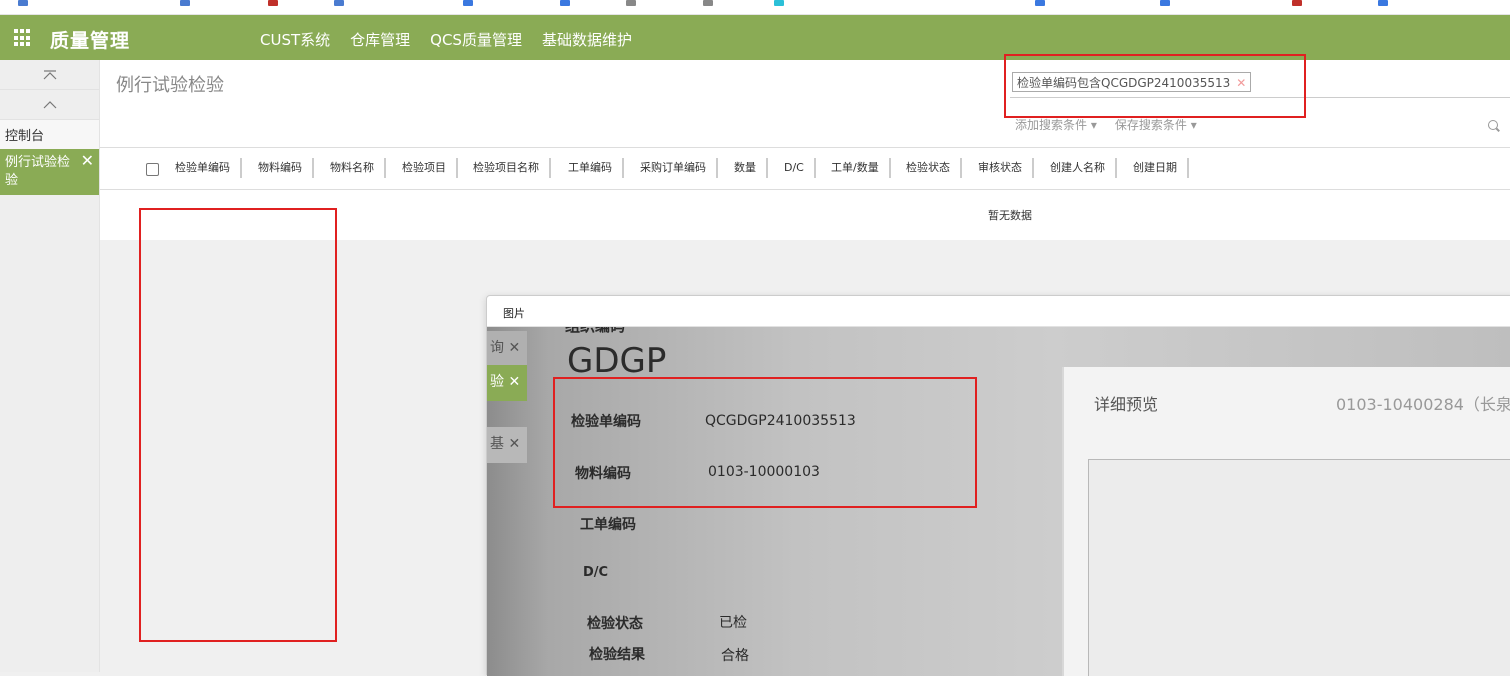 The height and width of the screenshot is (676, 1510). I want to click on menu-qcs: QCS质量管理, so click(476, 39).